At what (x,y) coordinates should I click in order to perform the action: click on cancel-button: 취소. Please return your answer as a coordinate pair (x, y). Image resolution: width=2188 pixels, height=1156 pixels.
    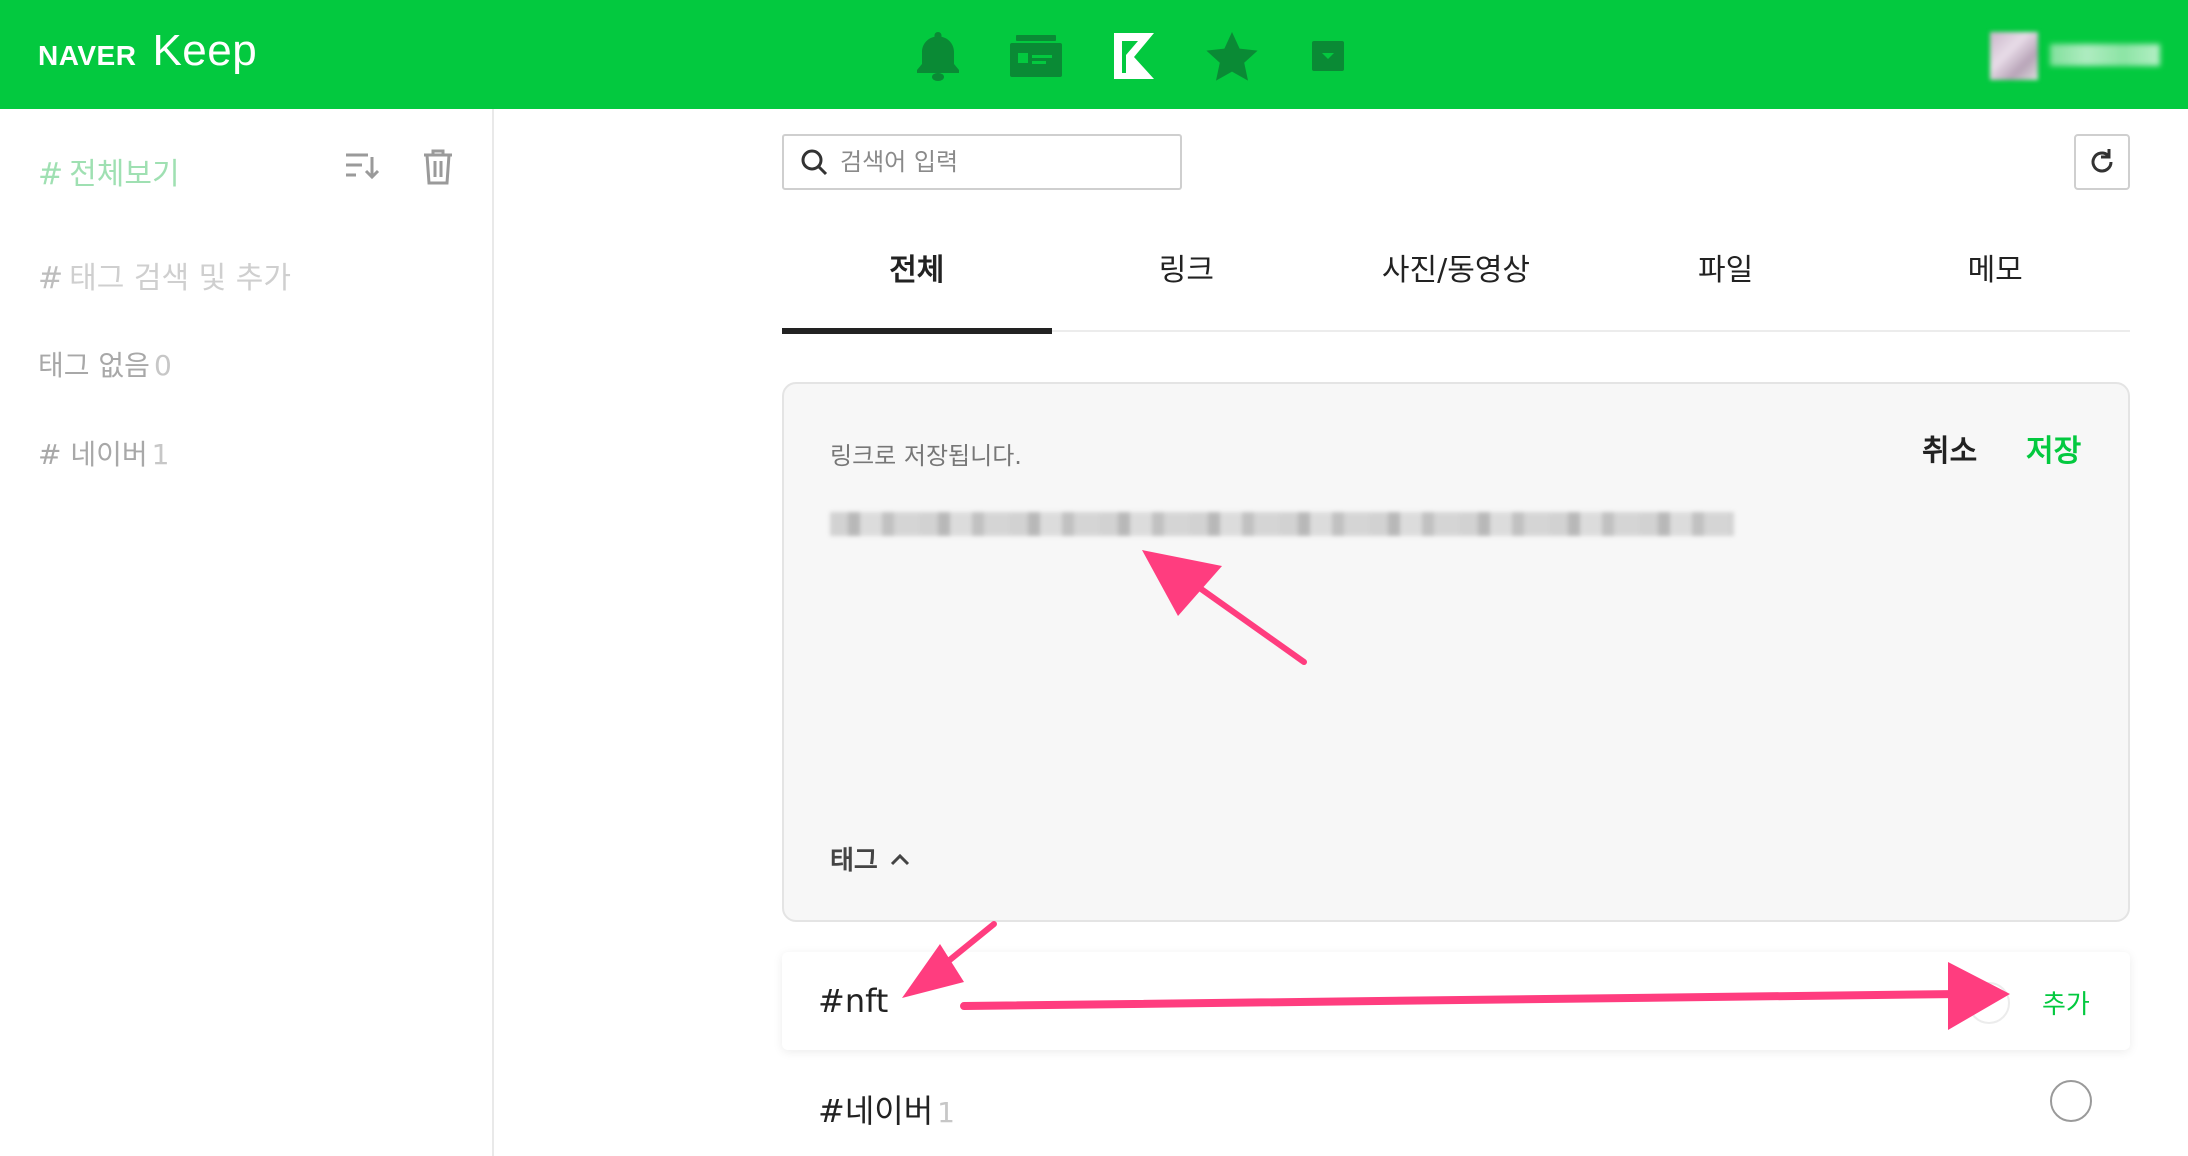
    Looking at the image, I should click on (1949, 448).